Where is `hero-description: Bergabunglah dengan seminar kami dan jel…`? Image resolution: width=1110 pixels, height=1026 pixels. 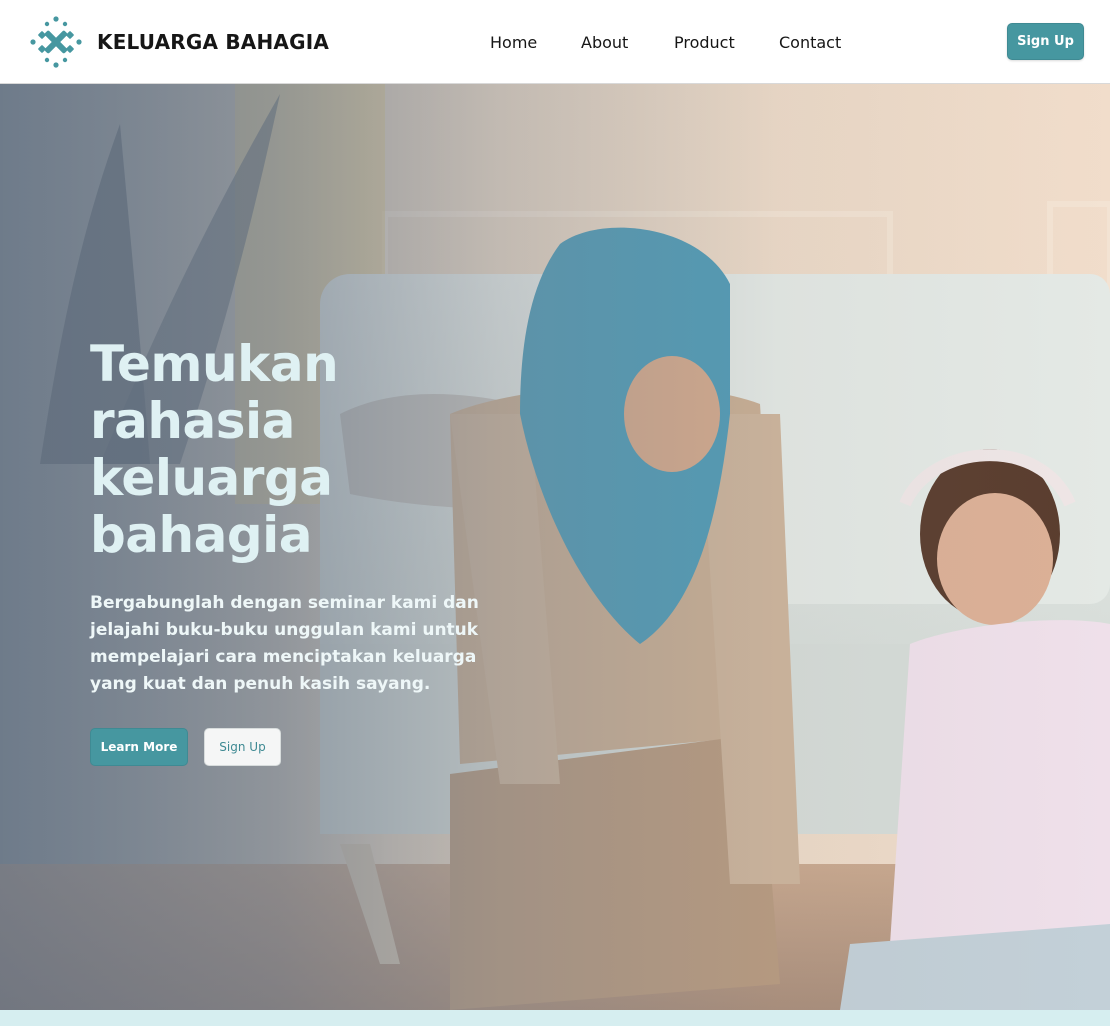
hero-description: Bergabunglah dengan seminar kami dan jel… is located at coordinates (284, 643).